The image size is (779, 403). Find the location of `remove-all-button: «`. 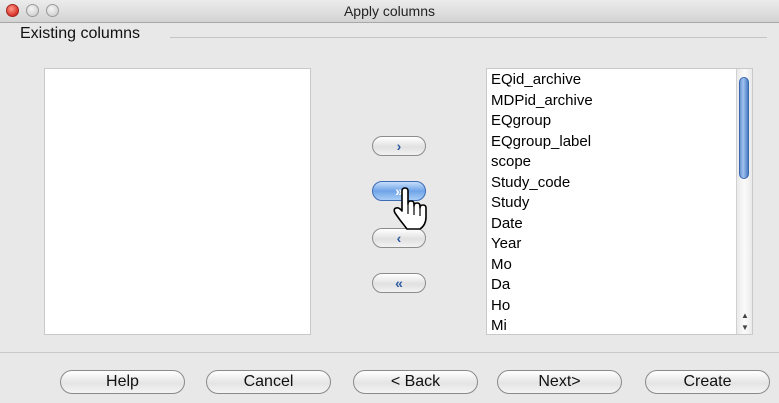

remove-all-button: « is located at coordinates (399, 283).